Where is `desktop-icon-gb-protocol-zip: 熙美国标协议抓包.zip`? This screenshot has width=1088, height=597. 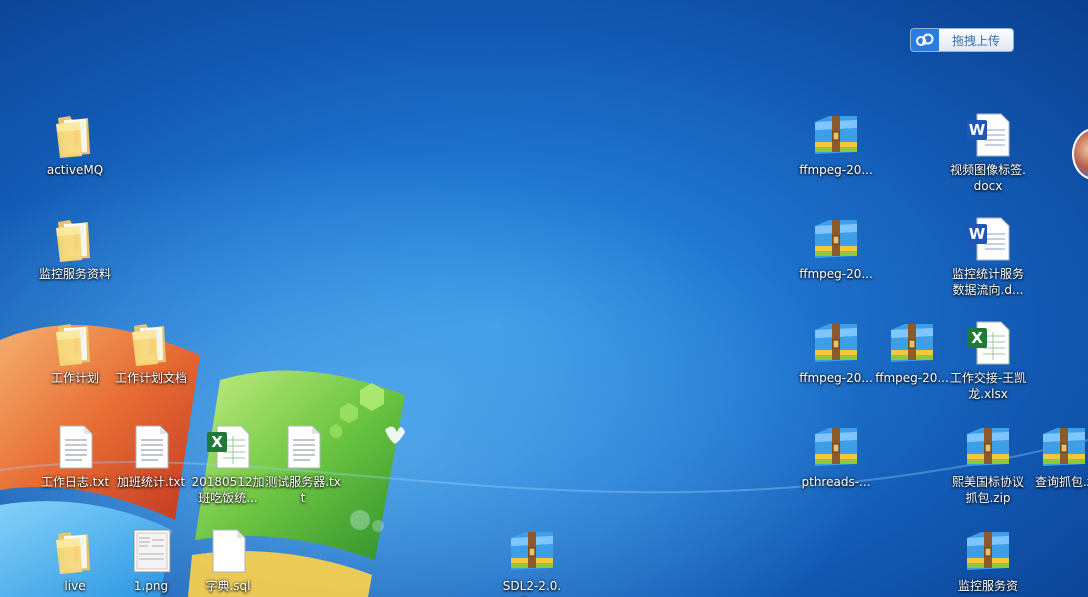
desktop-icon-gb-protocol-zip: 熙美国标协议抓包.zip is located at coordinates (988, 464).